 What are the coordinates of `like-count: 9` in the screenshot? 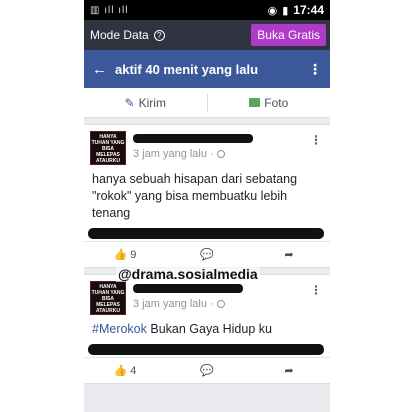 It's located at (133, 254).